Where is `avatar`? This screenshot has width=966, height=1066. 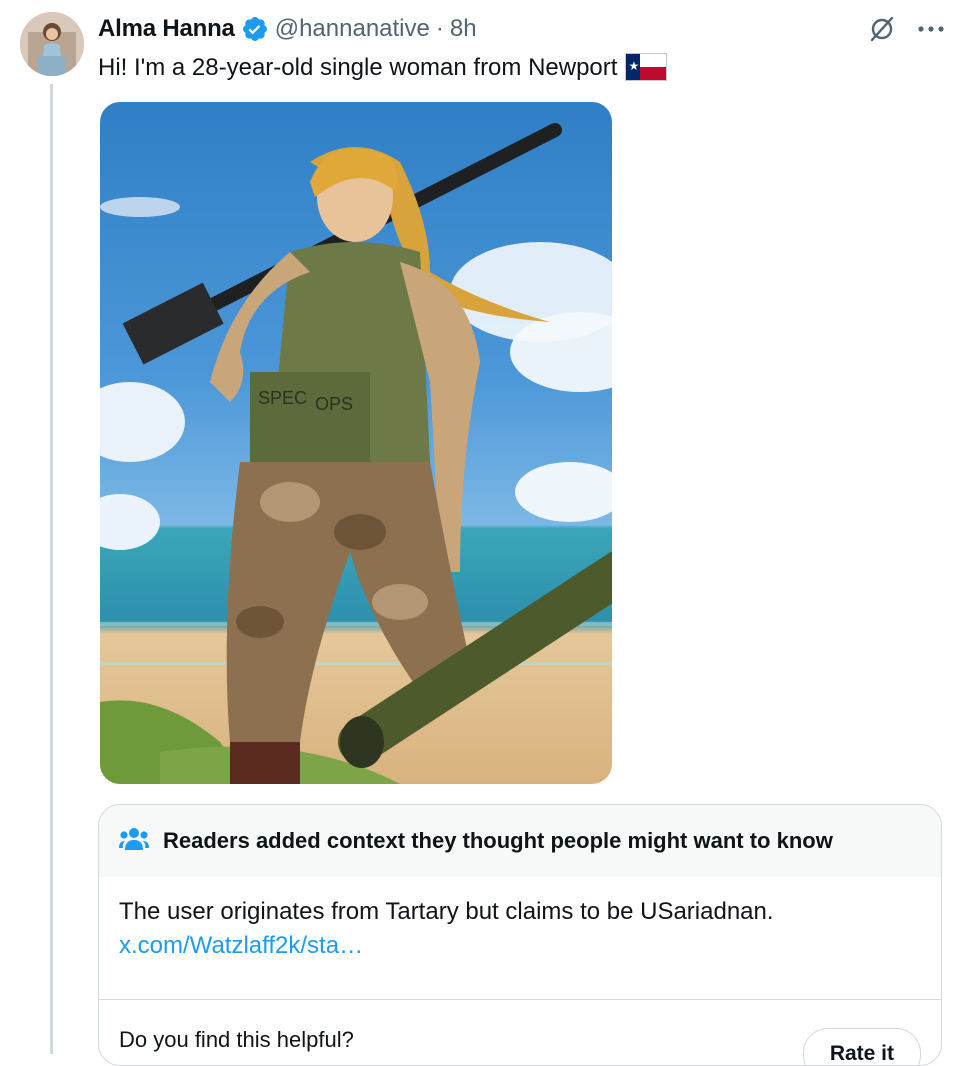
avatar is located at coordinates (52, 44).